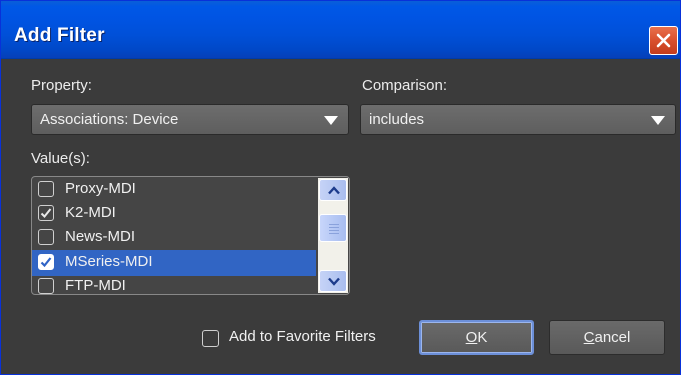 This screenshot has width=681, height=375. What do you see at coordinates (333, 228) in the screenshot?
I see `scroll-thumb` at bounding box center [333, 228].